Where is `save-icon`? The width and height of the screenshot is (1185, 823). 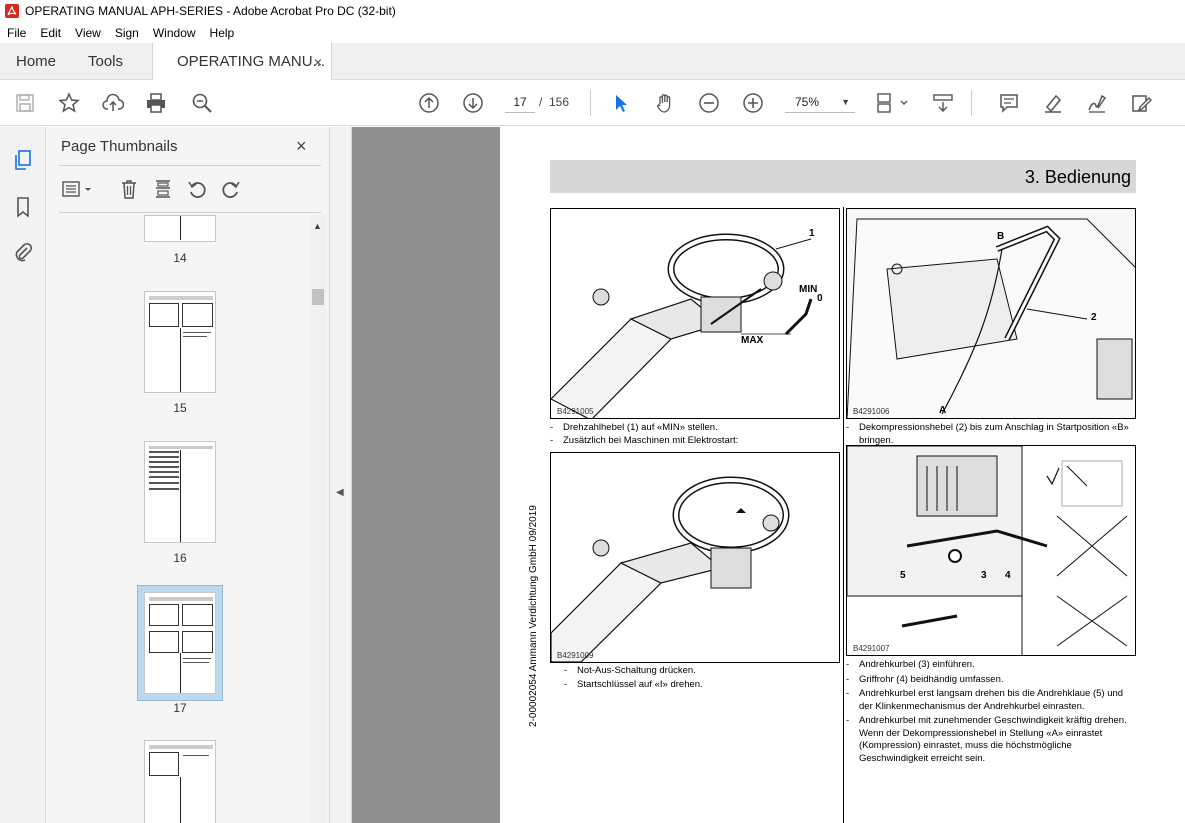
save-icon is located at coordinates (25, 103).